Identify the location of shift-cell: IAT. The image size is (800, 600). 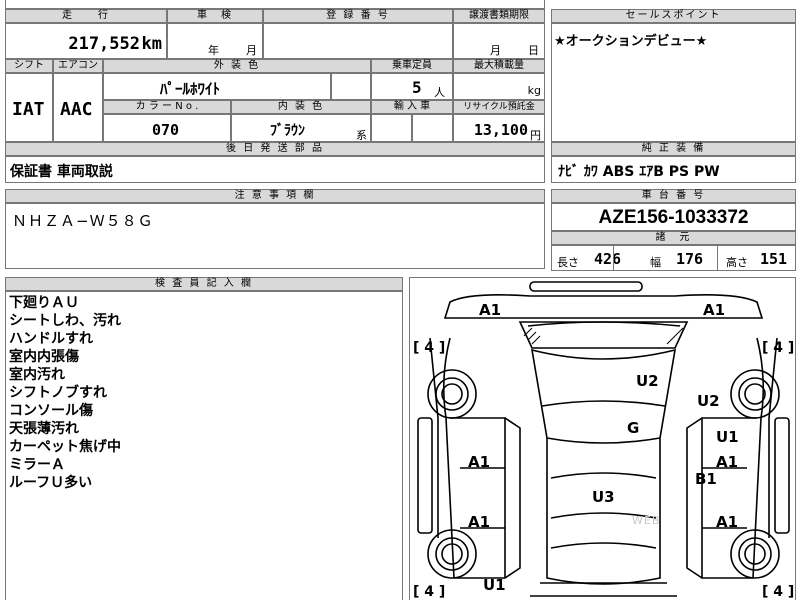
(29, 107).